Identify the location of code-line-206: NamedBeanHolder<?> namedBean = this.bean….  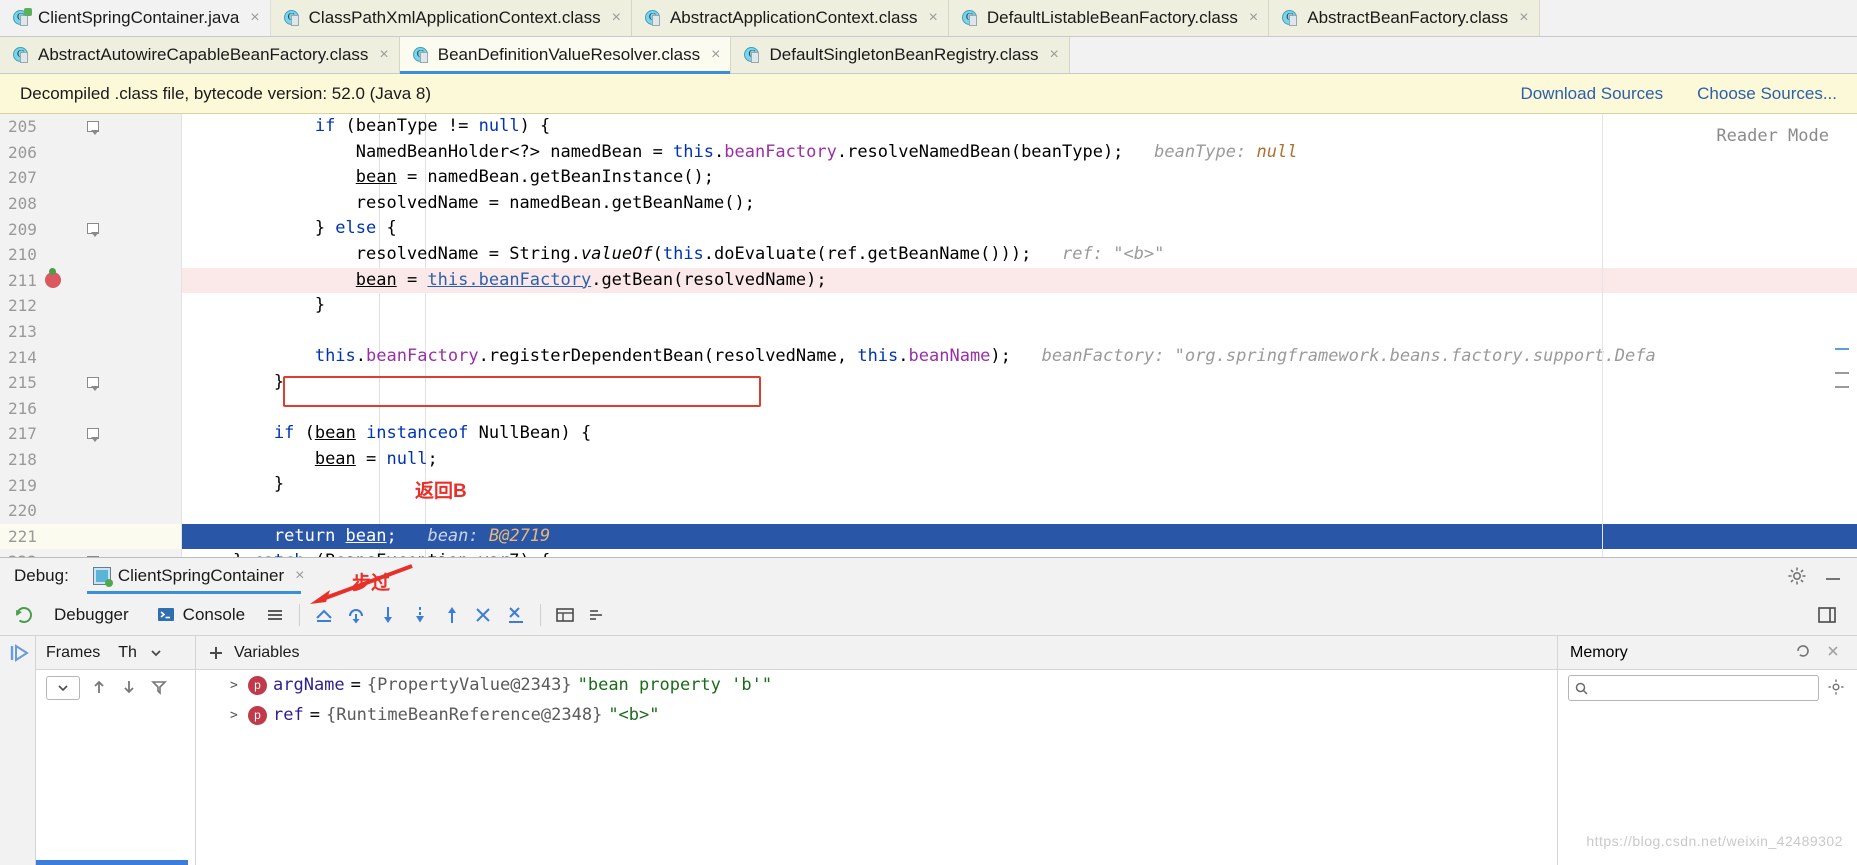
(1019, 153).